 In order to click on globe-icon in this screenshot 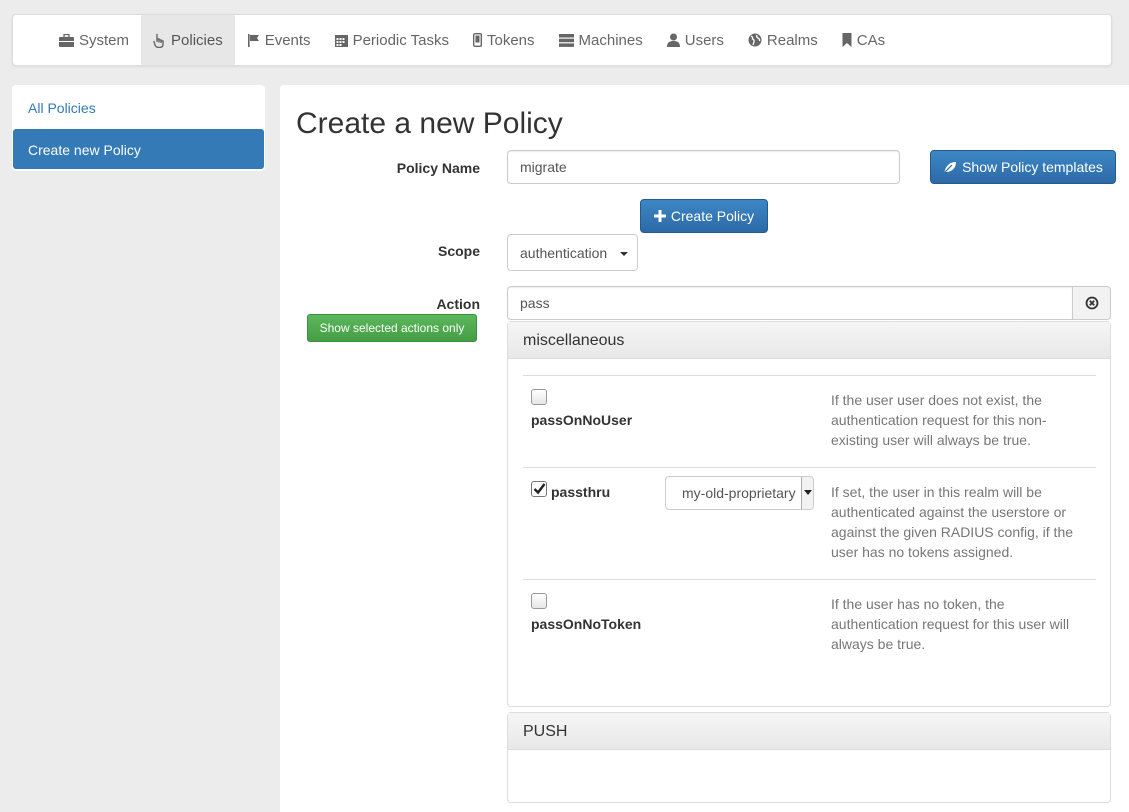, I will do `click(755, 40)`.